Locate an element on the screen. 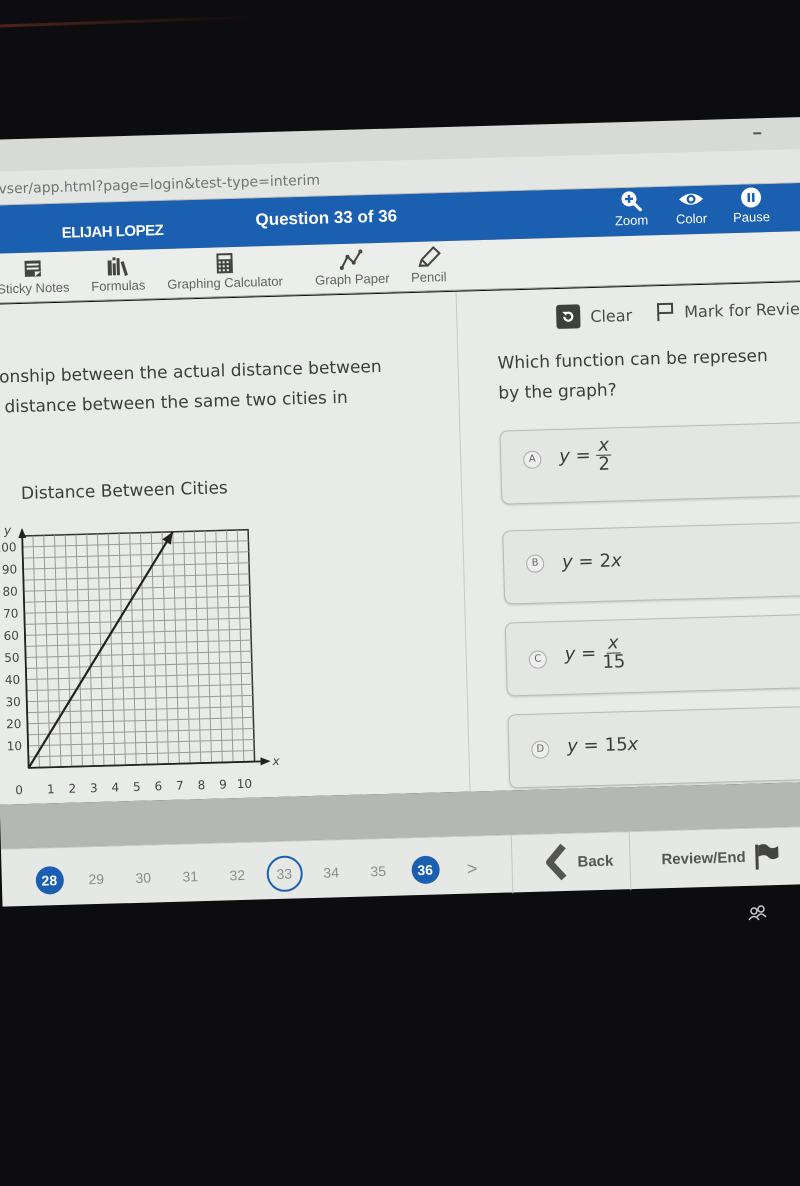 This screenshot has height=1186, width=800. graph-paper-label: Graph Paper is located at coordinates (352, 279).